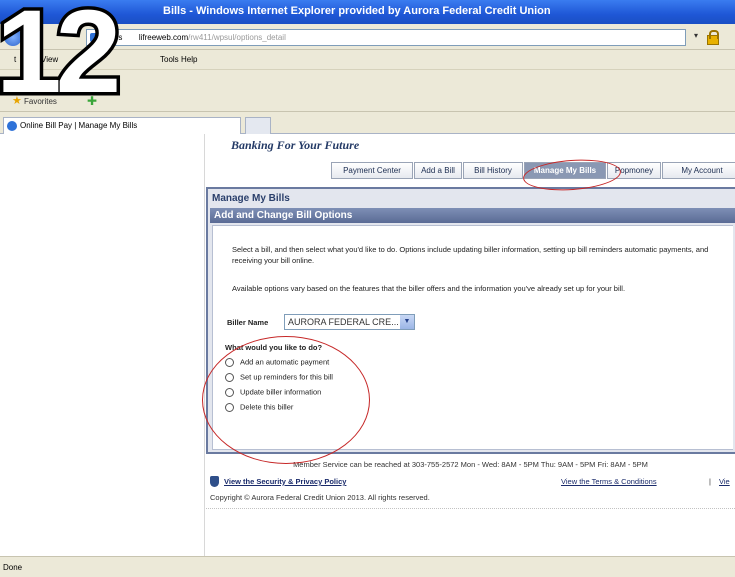 This screenshot has width=735, height=577. Describe the element at coordinates (285, 481) in the screenshot. I see `security-privacy-link: View the Security & Privacy Policy` at that location.